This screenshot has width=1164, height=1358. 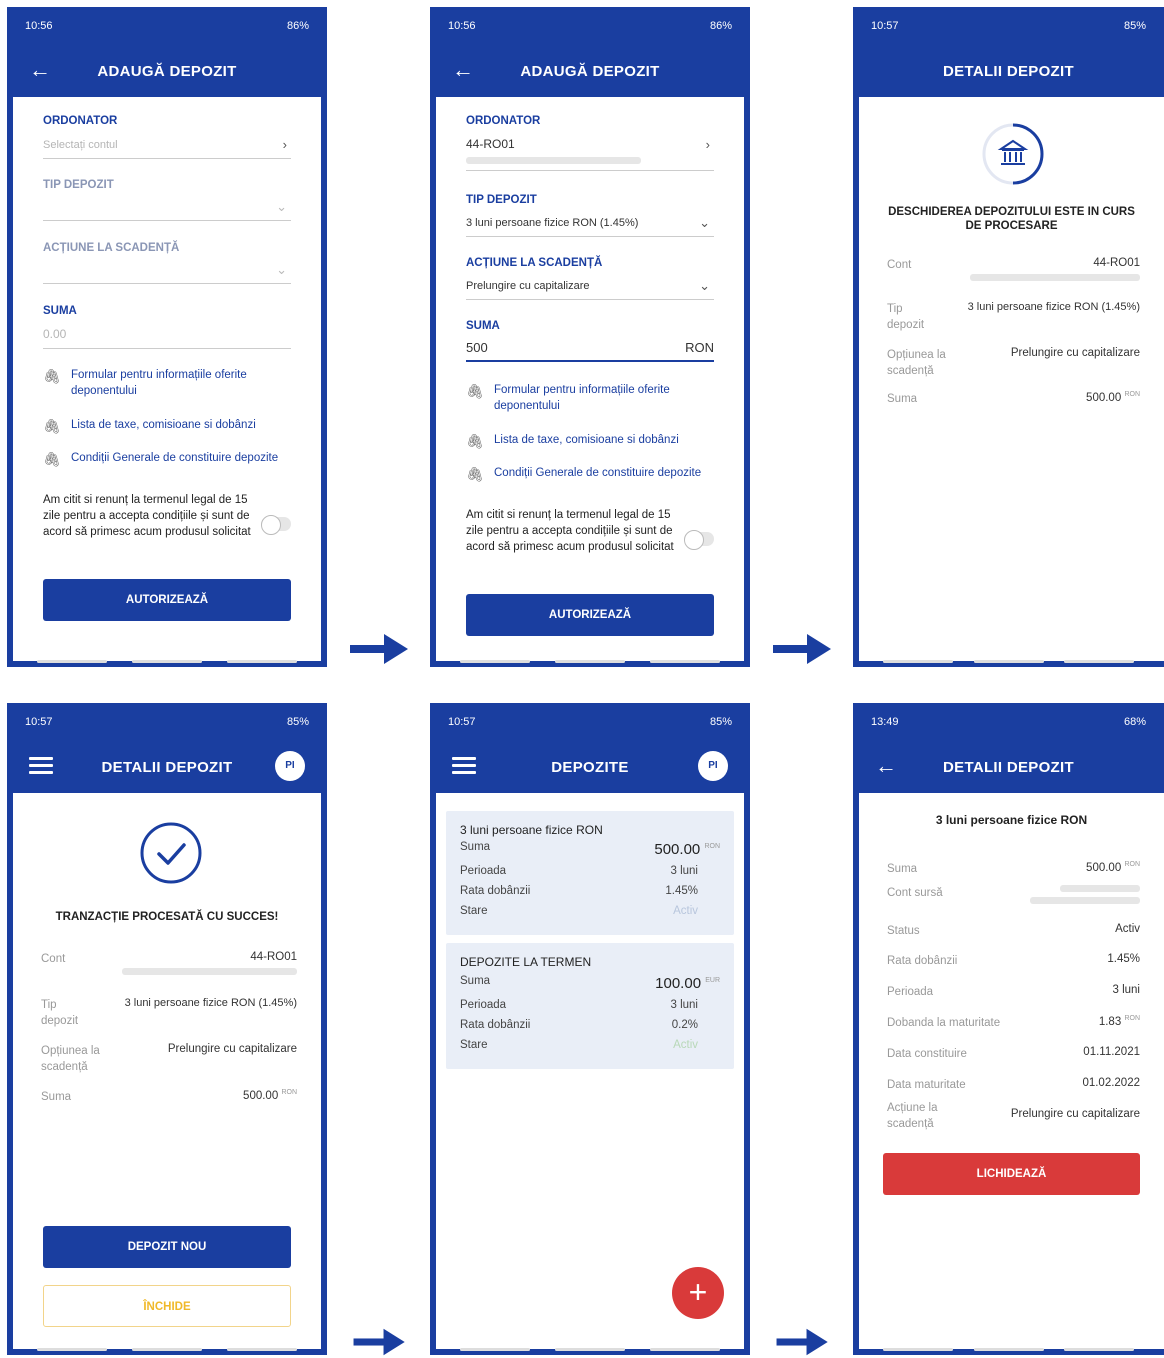 I want to click on status-time: 10:56, so click(x=39, y=26).